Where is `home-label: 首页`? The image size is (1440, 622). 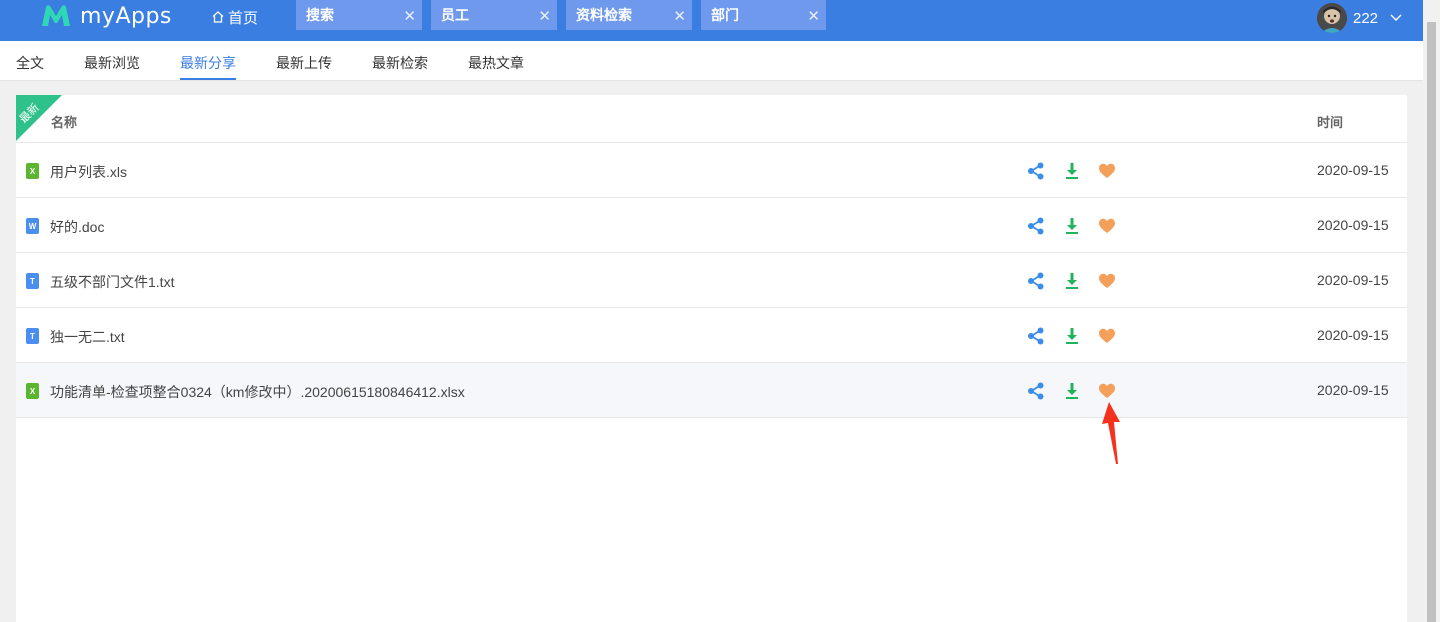
home-label: 首页 is located at coordinates (243, 18).